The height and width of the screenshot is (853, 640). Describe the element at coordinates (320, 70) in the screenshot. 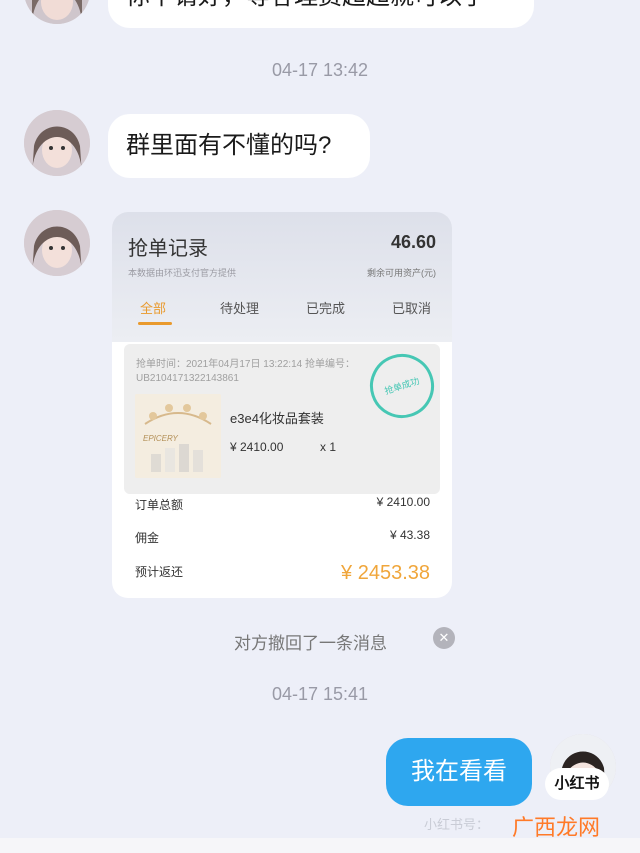

I see `timestamp: 04-17 13:42` at that location.